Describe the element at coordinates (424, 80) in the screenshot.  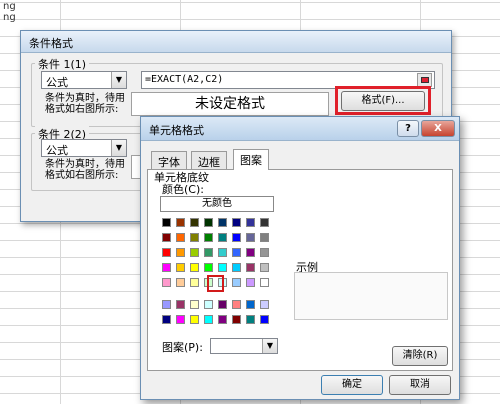
I see `range-picker-icon` at that location.